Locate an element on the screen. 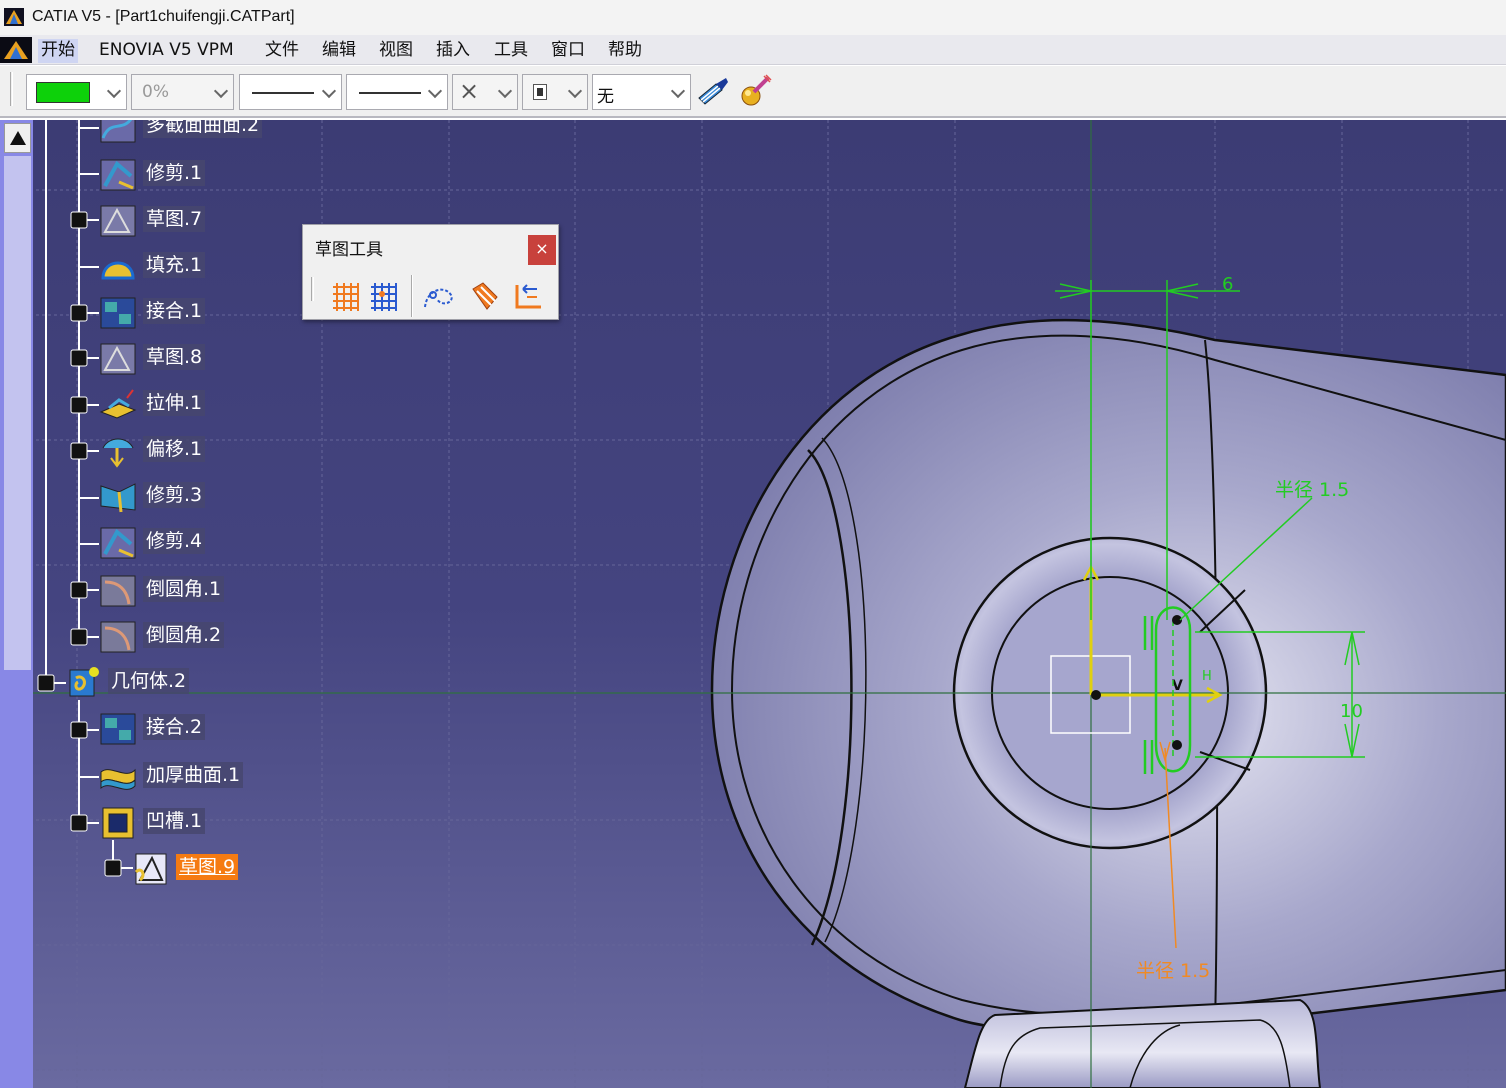  scrollbar-thumb is located at coordinates (17, 413).